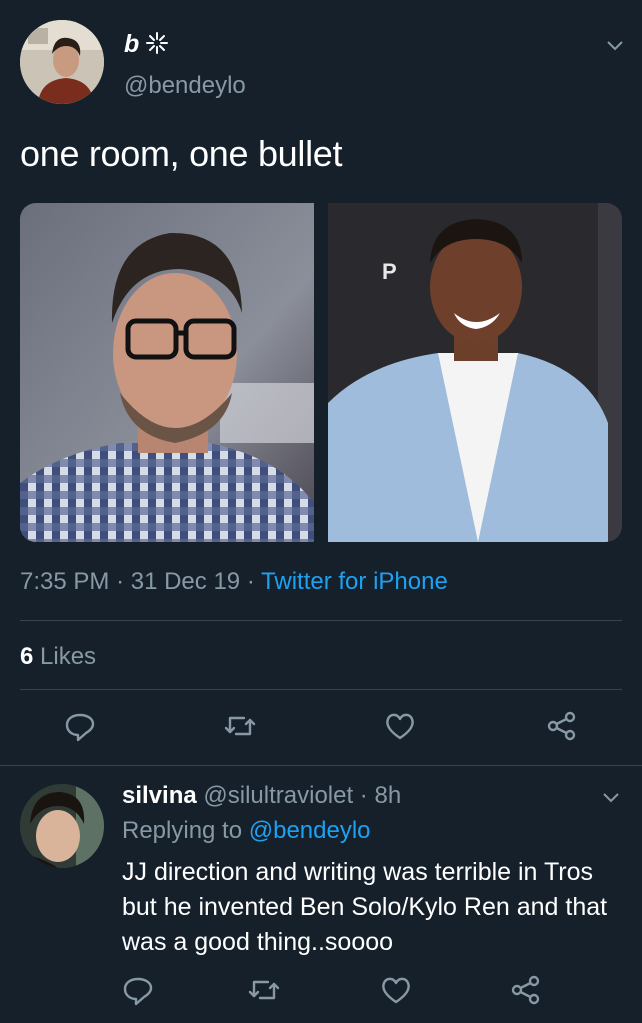  I want to click on tweet-date: 31 Dec 19, so click(185, 581).